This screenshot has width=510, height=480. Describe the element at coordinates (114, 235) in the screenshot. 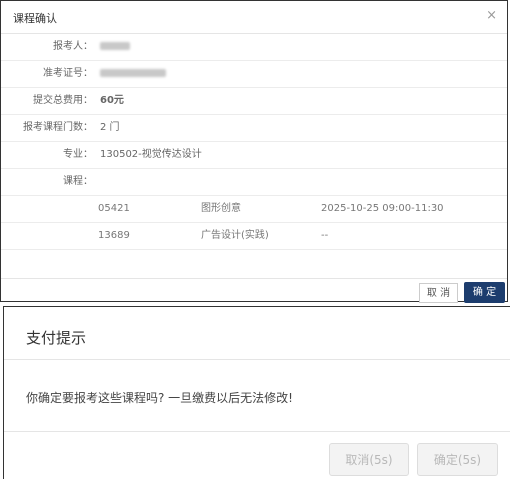

I see `course-code: 13689` at that location.